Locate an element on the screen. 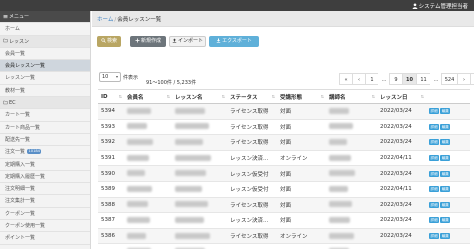 The width and height of the screenshot is (474, 249). sidebar-item-points: ポイント一覧 is located at coordinates (45, 238).